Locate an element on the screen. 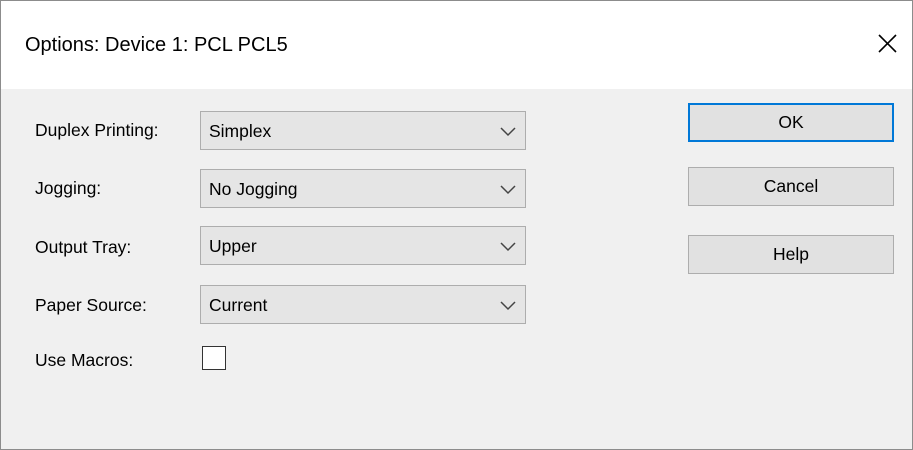  duplex-printing-label: Duplex Printing: is located at coordinates (97, 130).